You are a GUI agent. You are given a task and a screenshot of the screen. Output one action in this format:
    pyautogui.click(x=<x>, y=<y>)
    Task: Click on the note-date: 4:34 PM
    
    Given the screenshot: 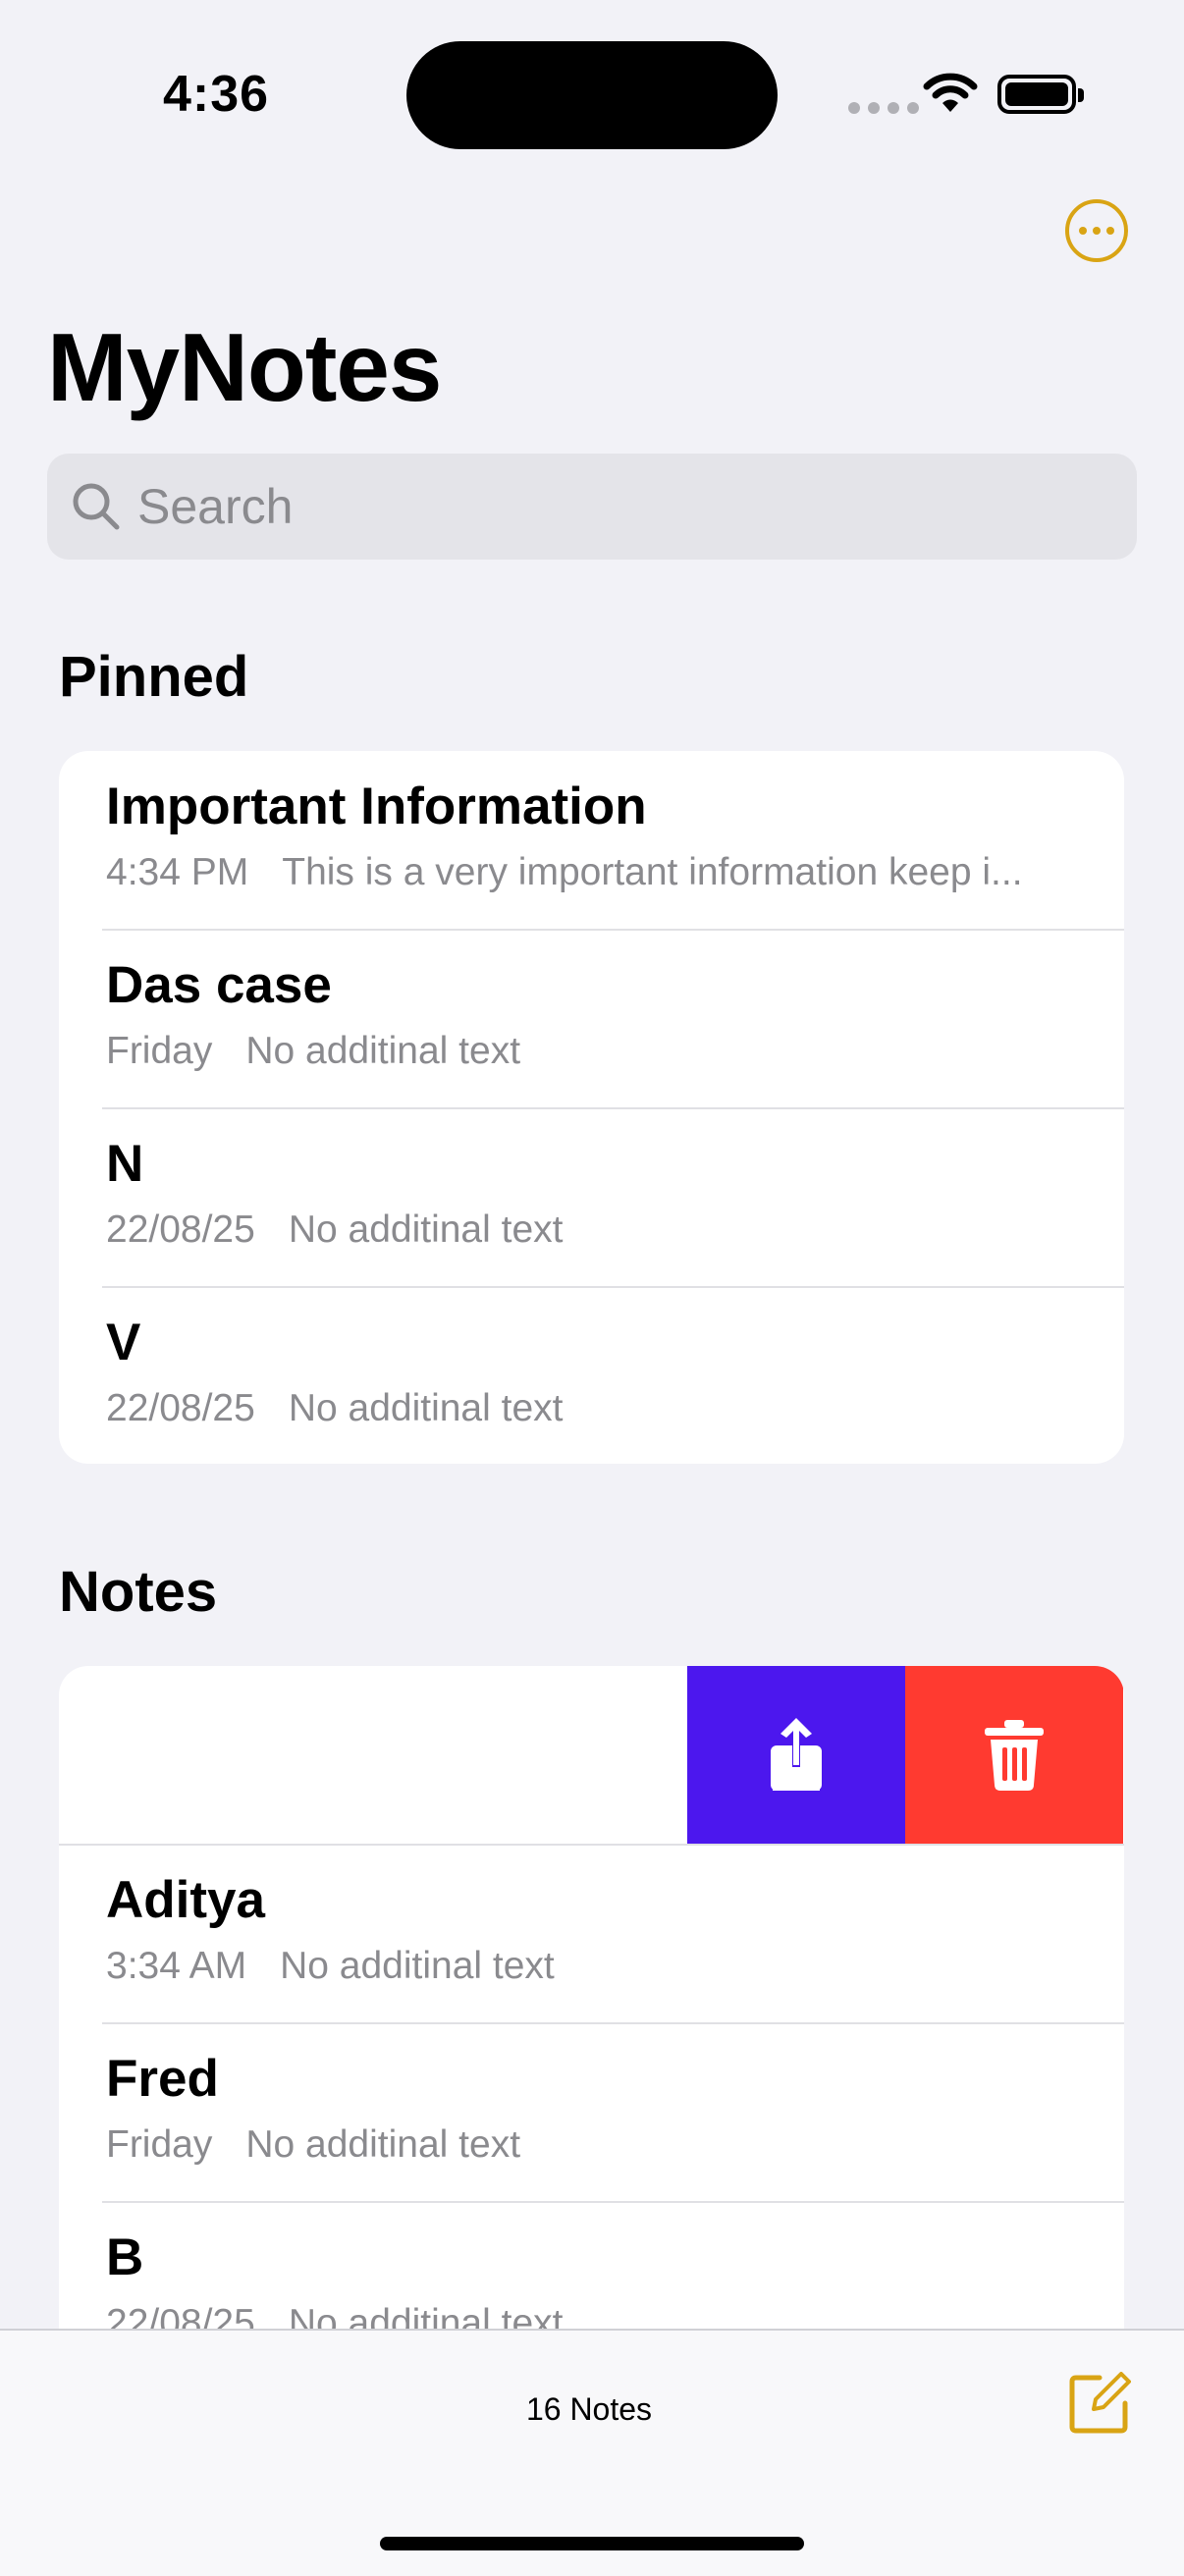 What is the action you would take?
    pyautogui.click(x=177, y=872)
    